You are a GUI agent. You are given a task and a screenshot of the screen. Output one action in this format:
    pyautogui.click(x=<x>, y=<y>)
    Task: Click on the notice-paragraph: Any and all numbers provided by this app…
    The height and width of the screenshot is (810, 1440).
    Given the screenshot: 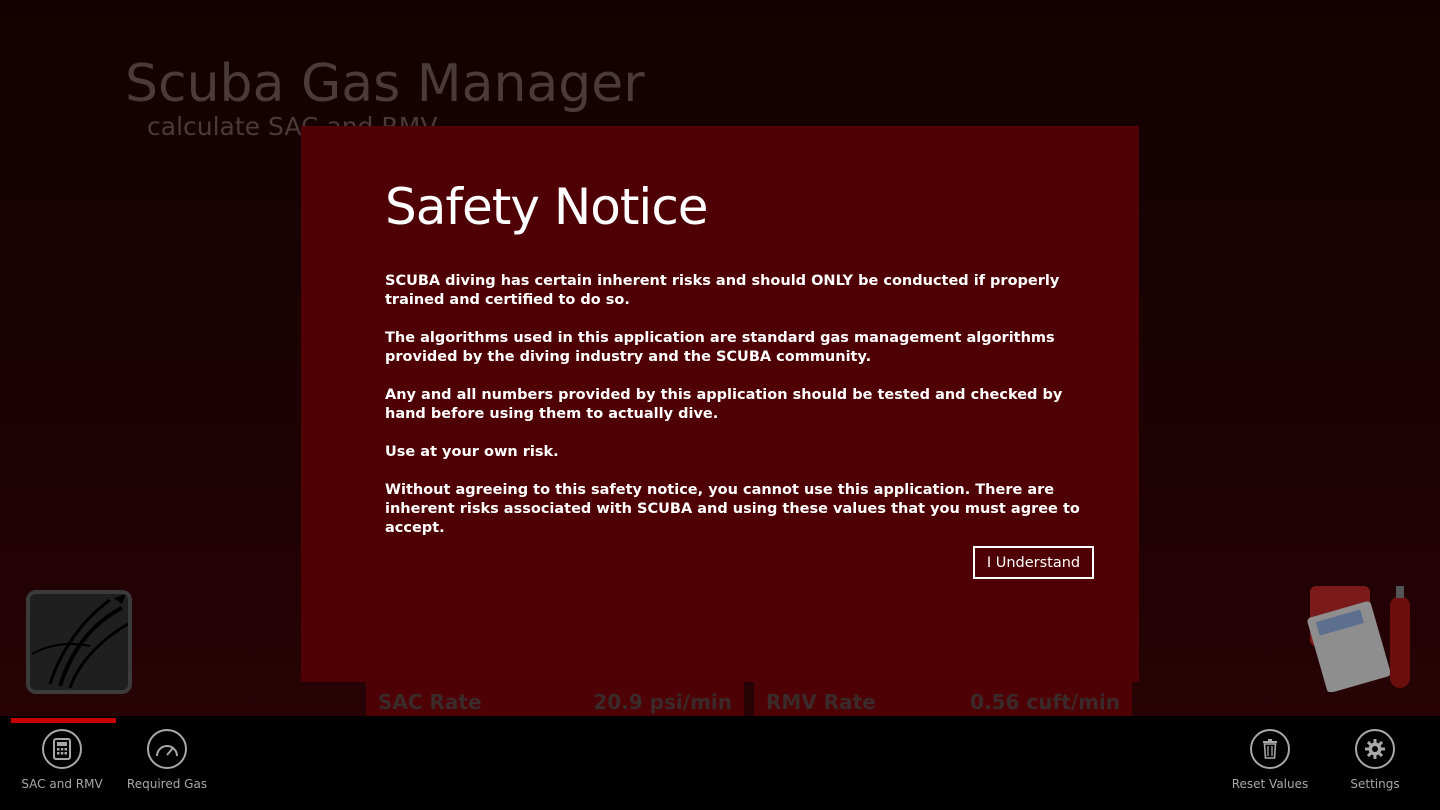 What is the action you would take?
    pyautogui.click(x=724, y=404)
    